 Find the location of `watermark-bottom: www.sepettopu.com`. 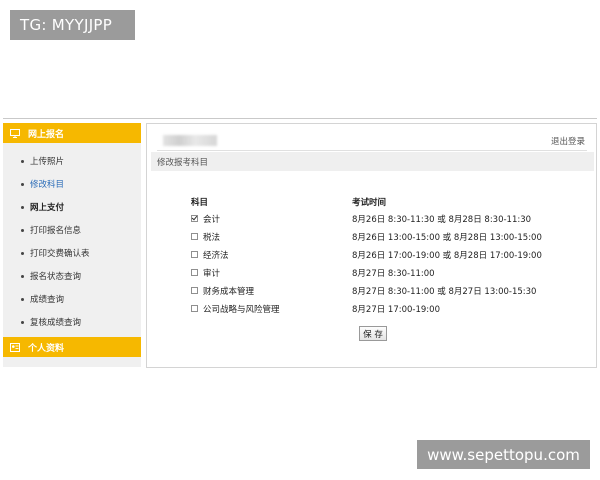

watermark-bottom: www.sepettopu.com is located at coordinates (503, 454).